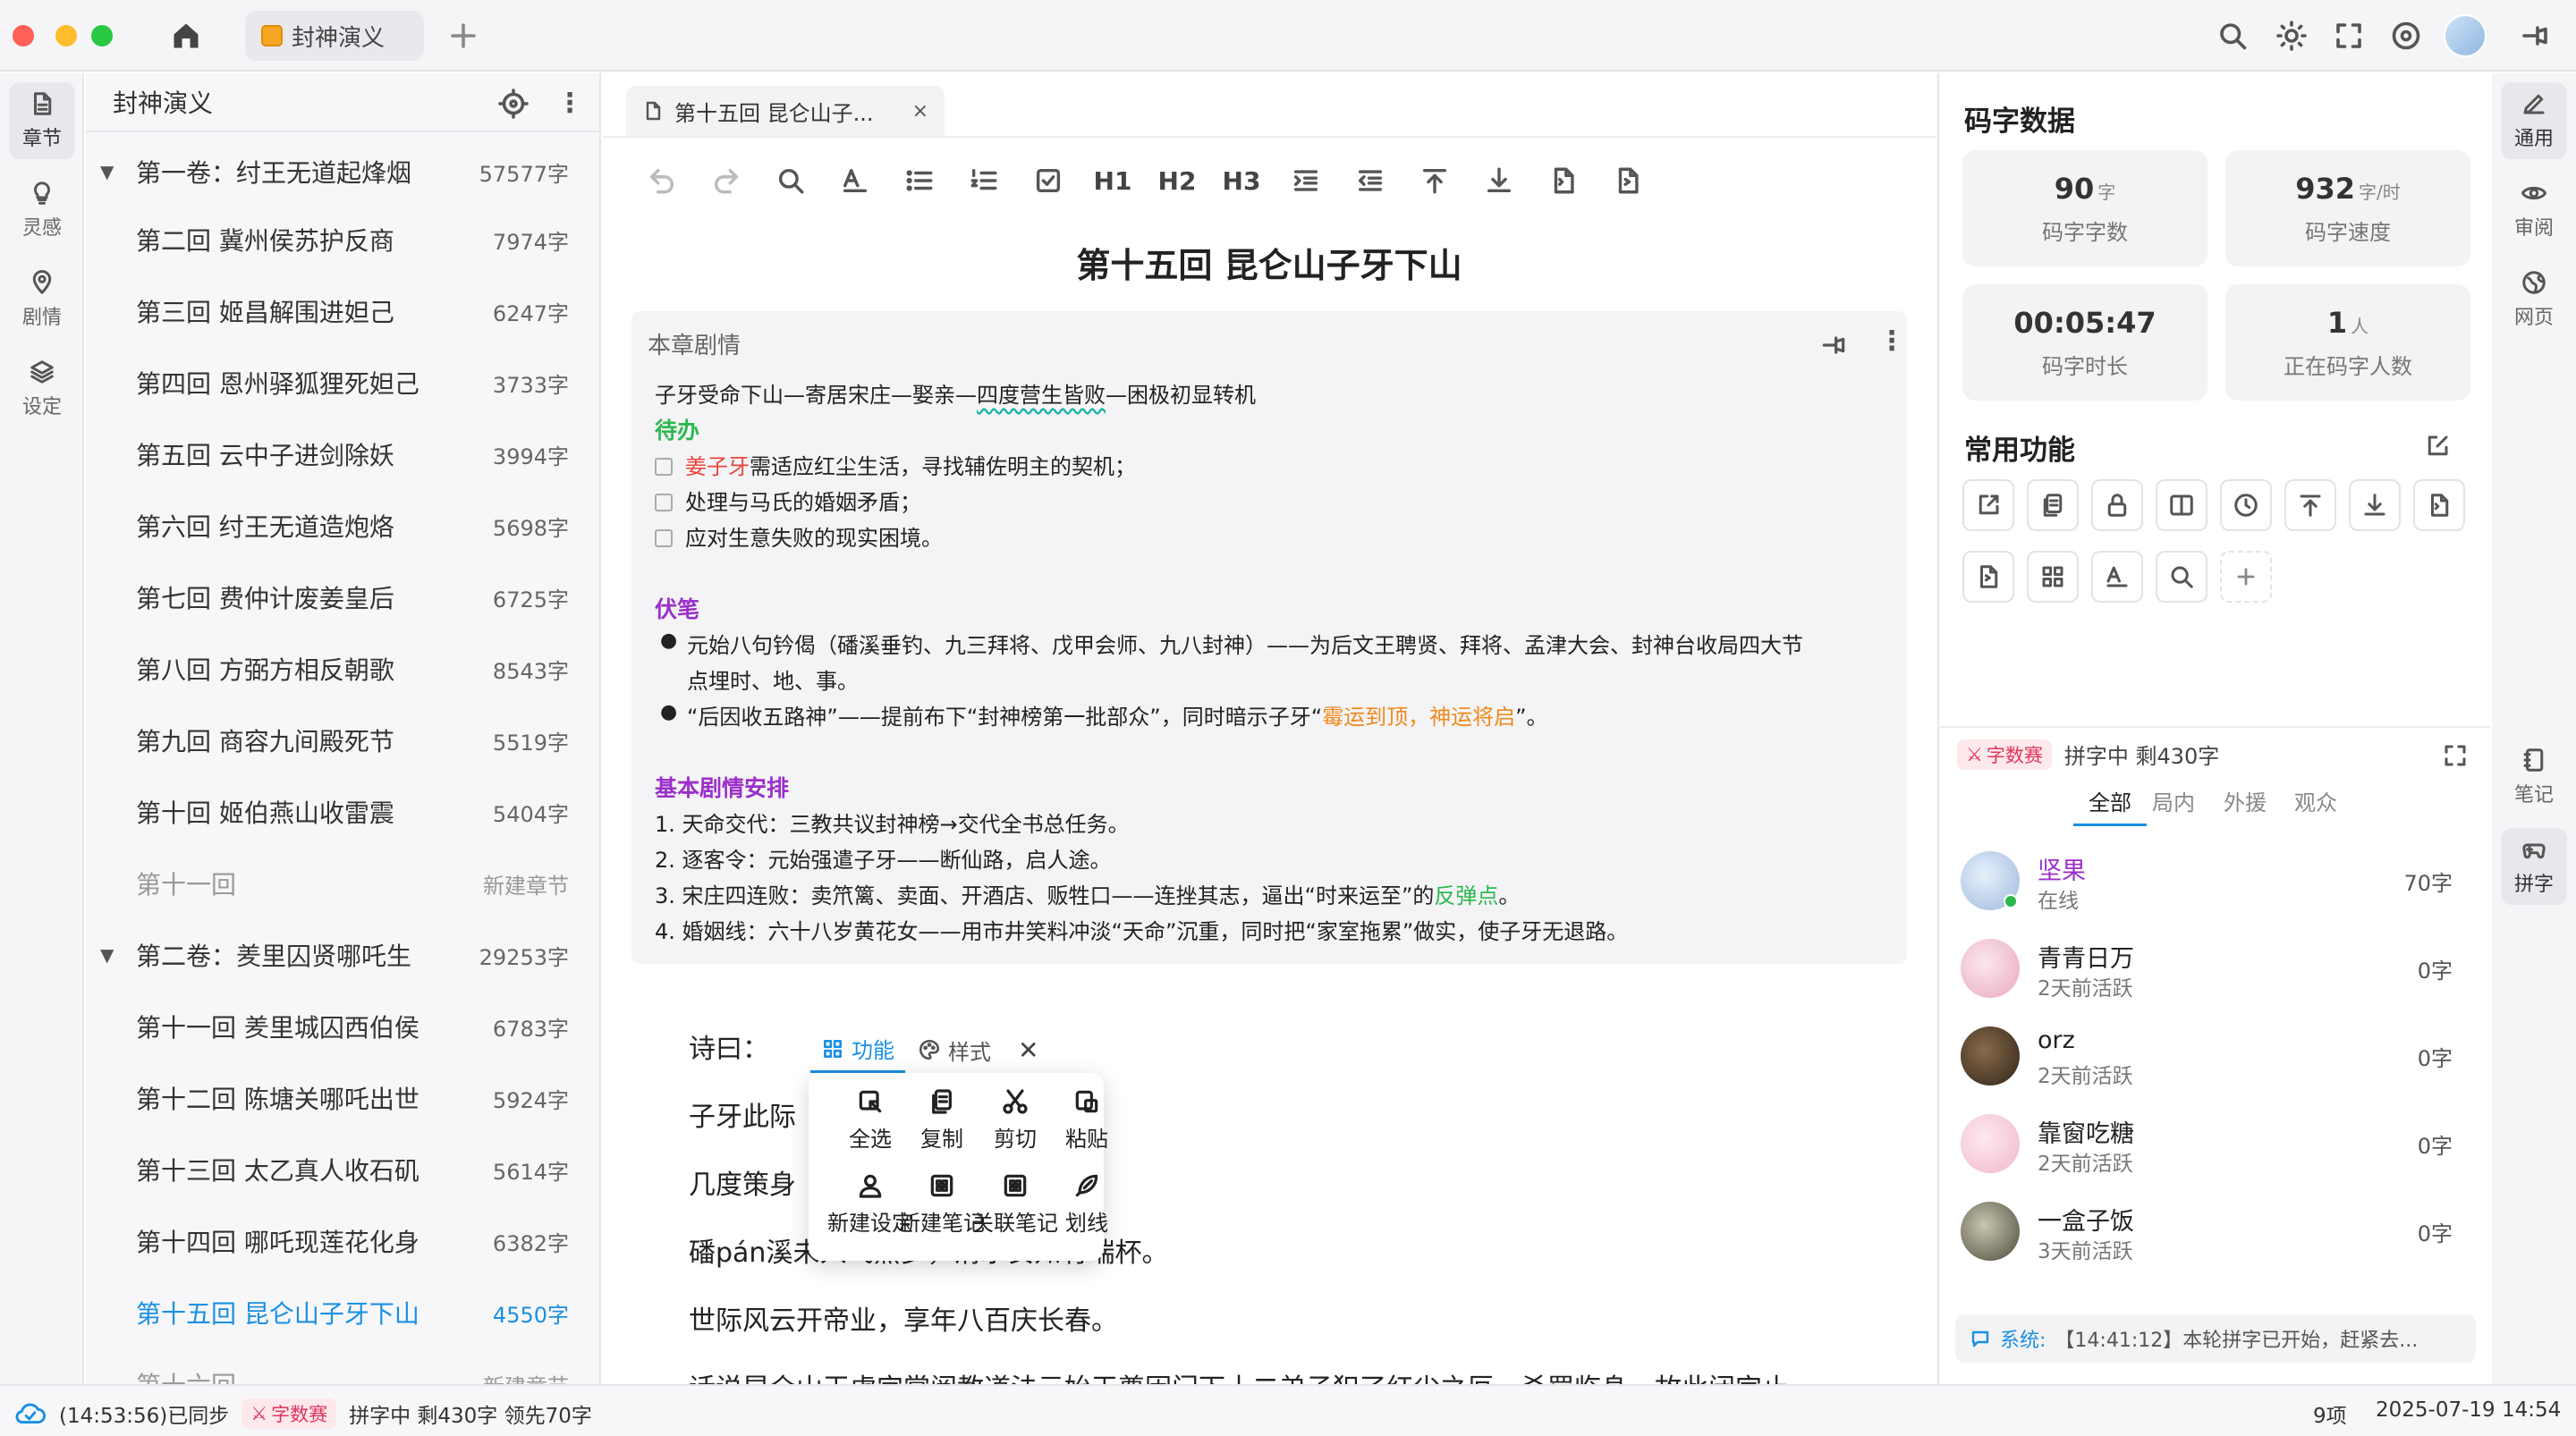 This screenshot has width=2576, height=1436. What do you see at coordinates (1113, 181) in the screenshot?
I see `heading1-button: H1` at bounding box center [1113, 181].